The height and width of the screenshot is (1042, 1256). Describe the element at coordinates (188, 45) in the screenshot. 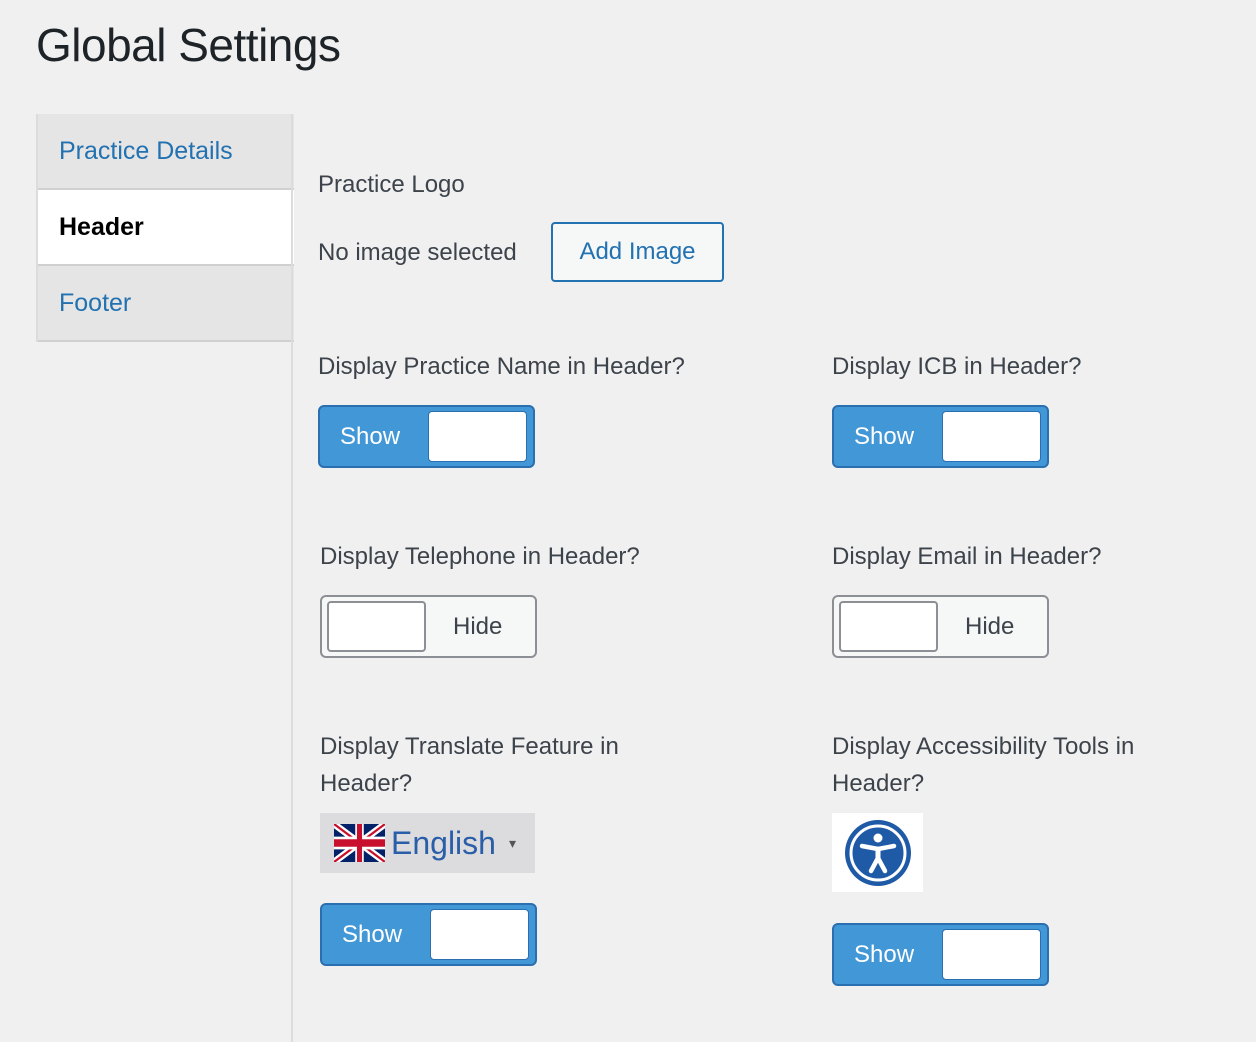

I see `page-title: Global Settings` at that location.